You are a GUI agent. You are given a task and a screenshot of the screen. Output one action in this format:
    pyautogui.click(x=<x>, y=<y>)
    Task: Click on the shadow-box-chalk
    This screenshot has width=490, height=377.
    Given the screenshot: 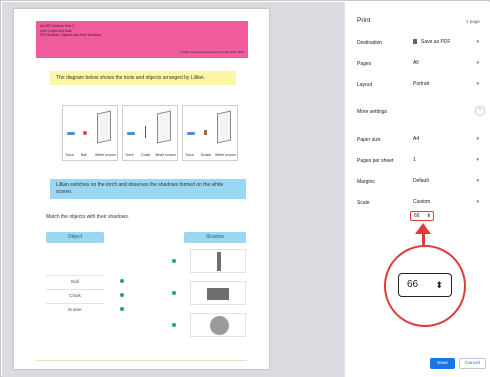 What is the action you would take?
    pyautogui.click(x=218, y=261)
    